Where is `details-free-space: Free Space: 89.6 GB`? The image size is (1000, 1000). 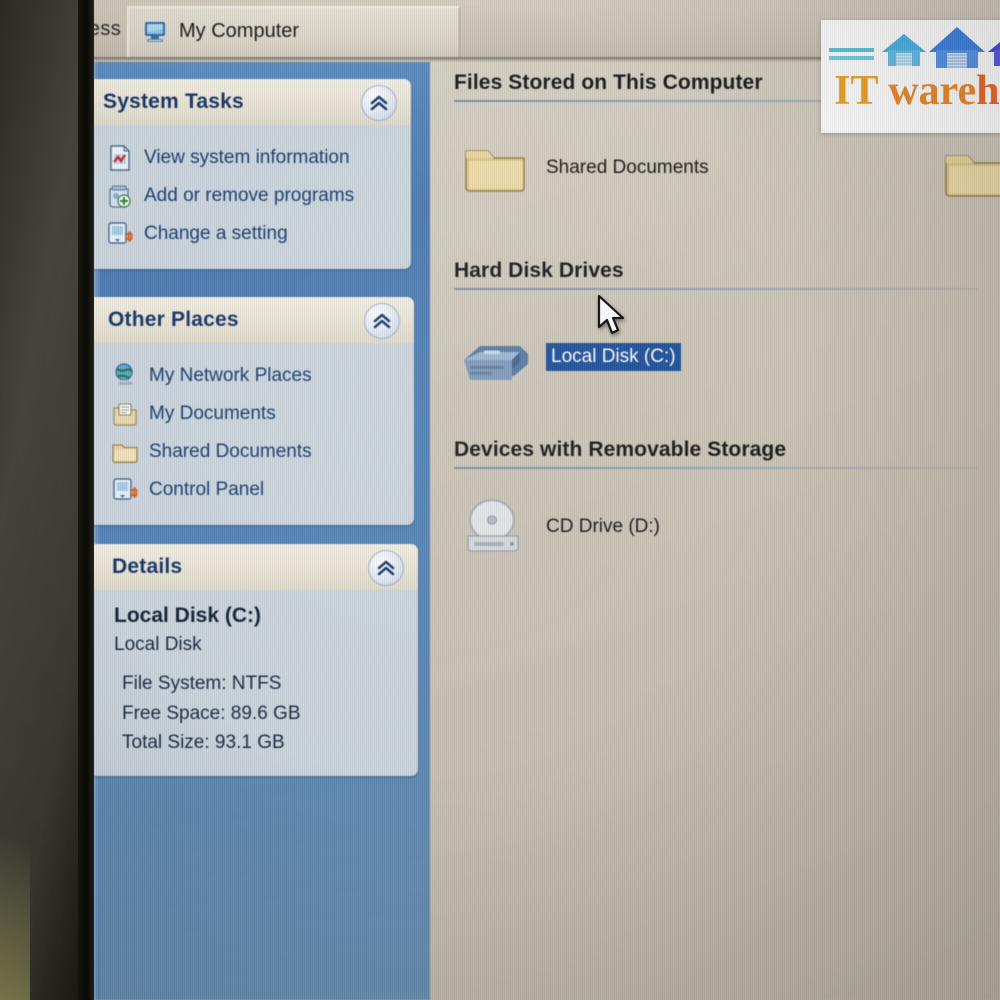
details-free-space: Free Space: 89.6 GB is located at coordinates (211, 713).